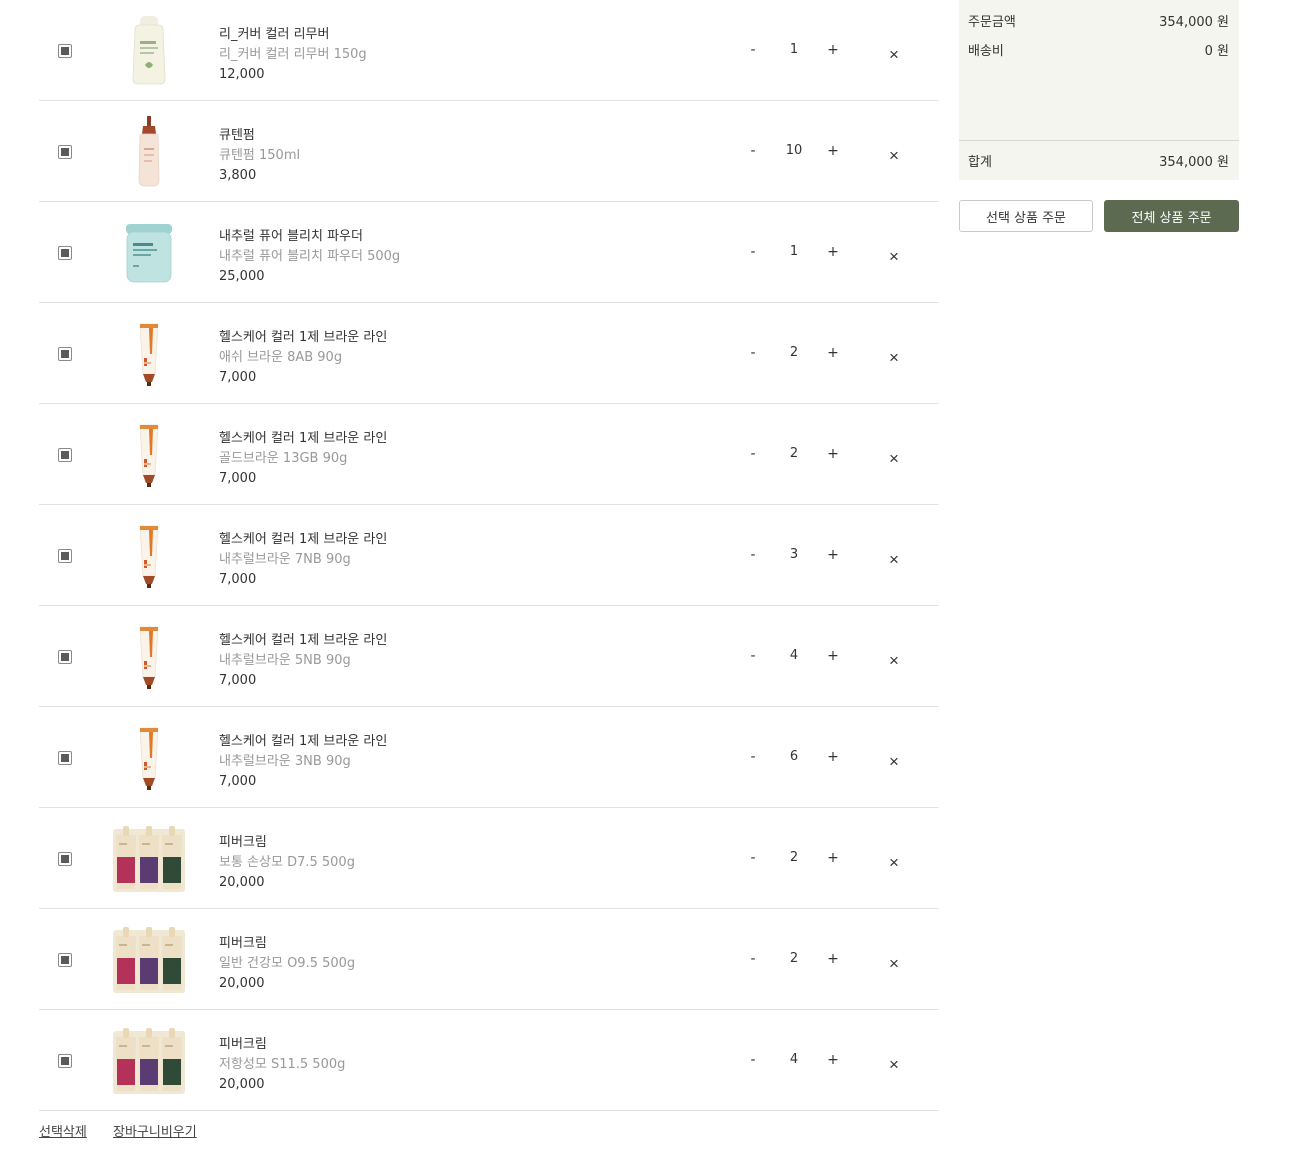 The height and width of the screenshot is (1173, 1290). What do you see at coordinates (1216, 51) in the screenshot?
I see `shipping-value: 0 원` at bounding box center [1216, 51].